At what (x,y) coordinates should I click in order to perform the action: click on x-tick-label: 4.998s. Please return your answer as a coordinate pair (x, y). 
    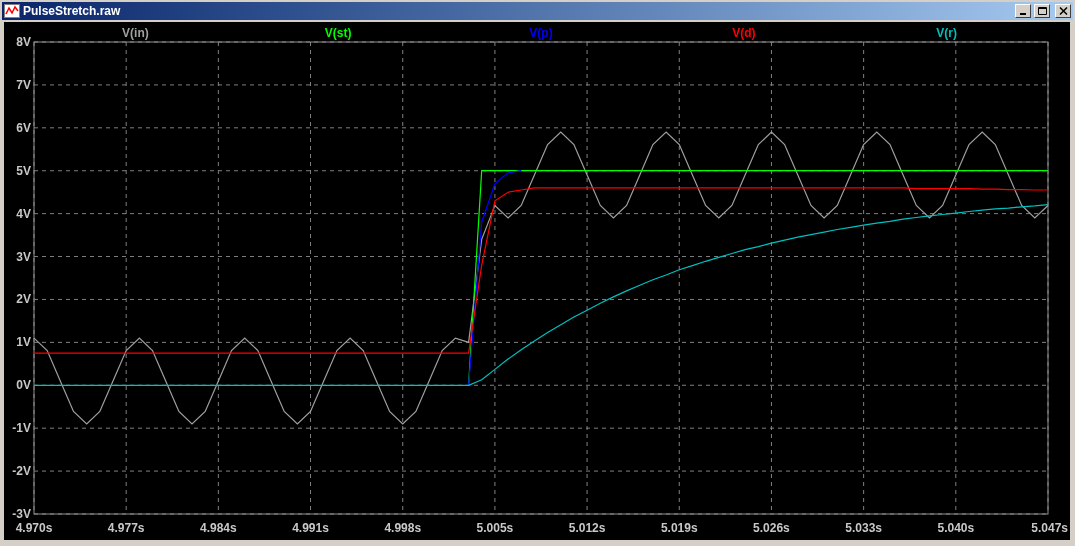
    Looking at the image, I should click on (403, 528).